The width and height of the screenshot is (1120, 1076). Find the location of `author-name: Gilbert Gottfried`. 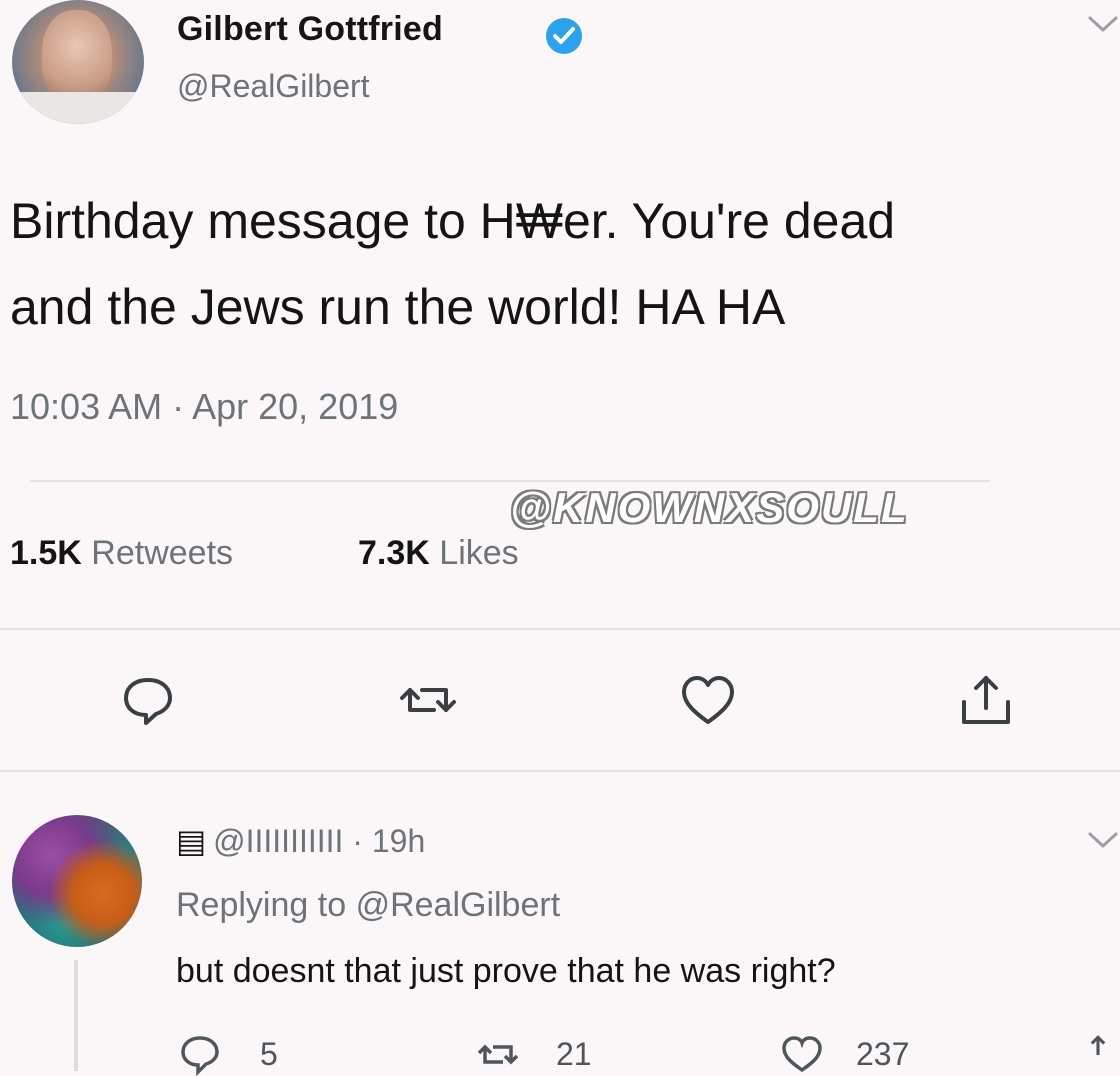

author-name: Gilbert Gottfried is located at coordinates (310, 29).